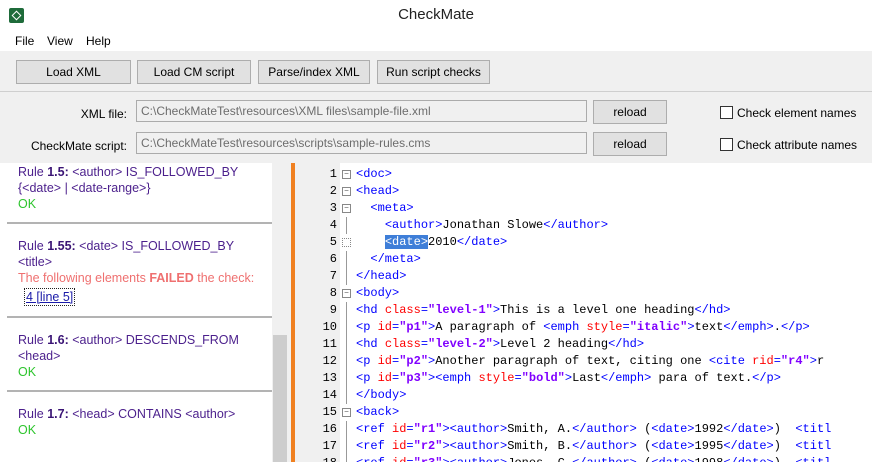 The height and width of the screenshot is (462, 872). I want to click on xml-tag-token: </author>, so click(604, 459).